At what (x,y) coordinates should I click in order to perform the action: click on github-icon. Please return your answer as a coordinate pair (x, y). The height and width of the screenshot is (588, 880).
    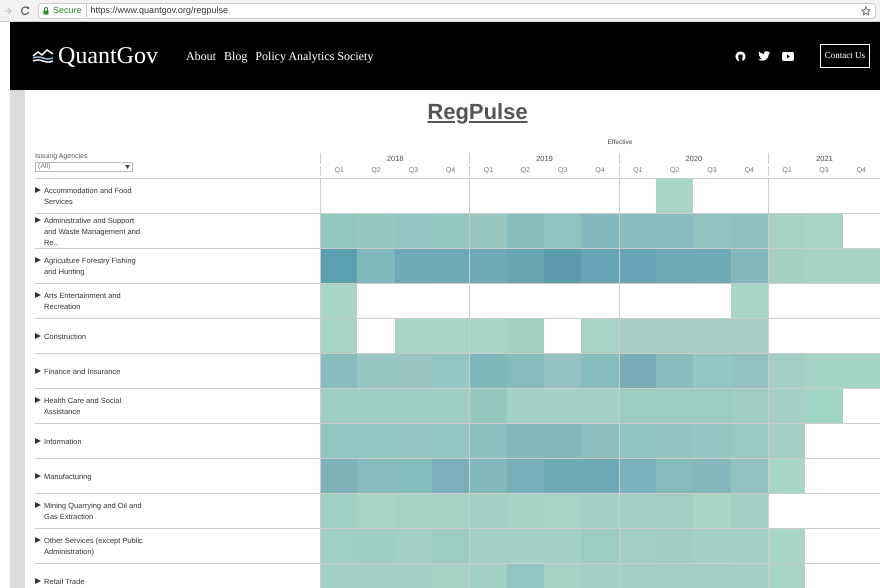
    Looking at the image, I should click on (740, 56).